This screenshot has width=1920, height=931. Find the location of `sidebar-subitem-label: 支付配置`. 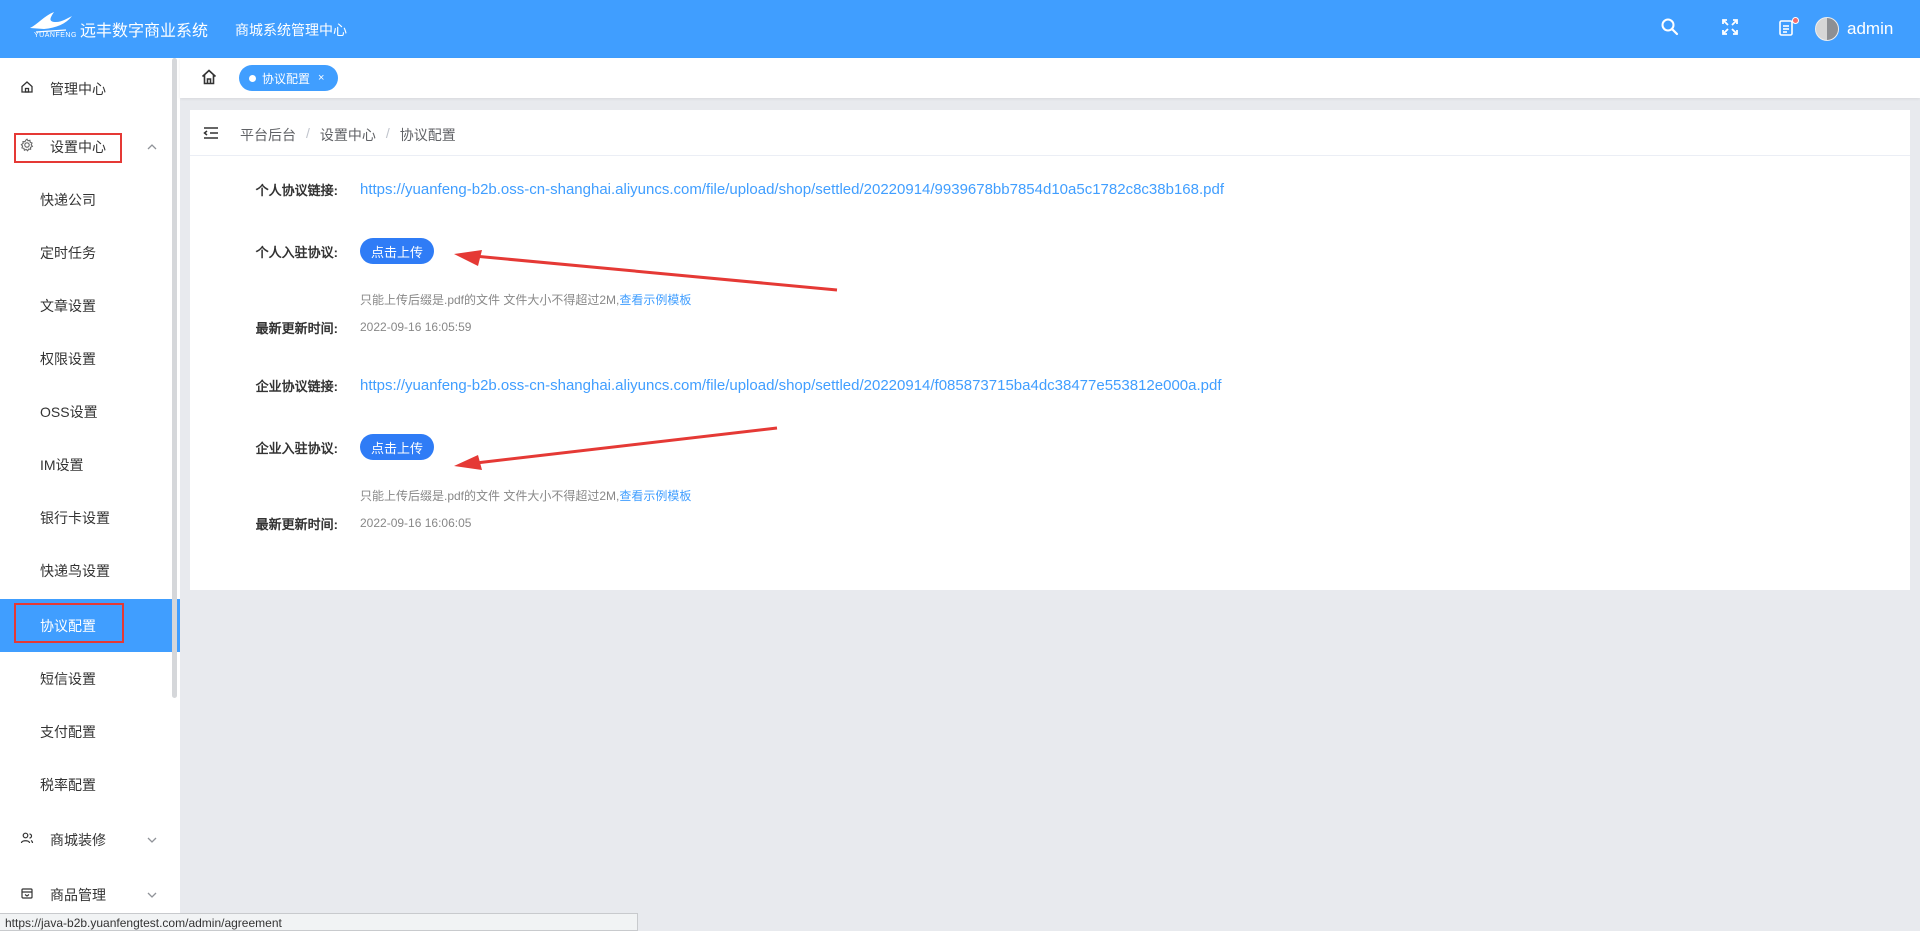

sidebar-subitem-label: 支付配置 is located at coordinates (68, 731).